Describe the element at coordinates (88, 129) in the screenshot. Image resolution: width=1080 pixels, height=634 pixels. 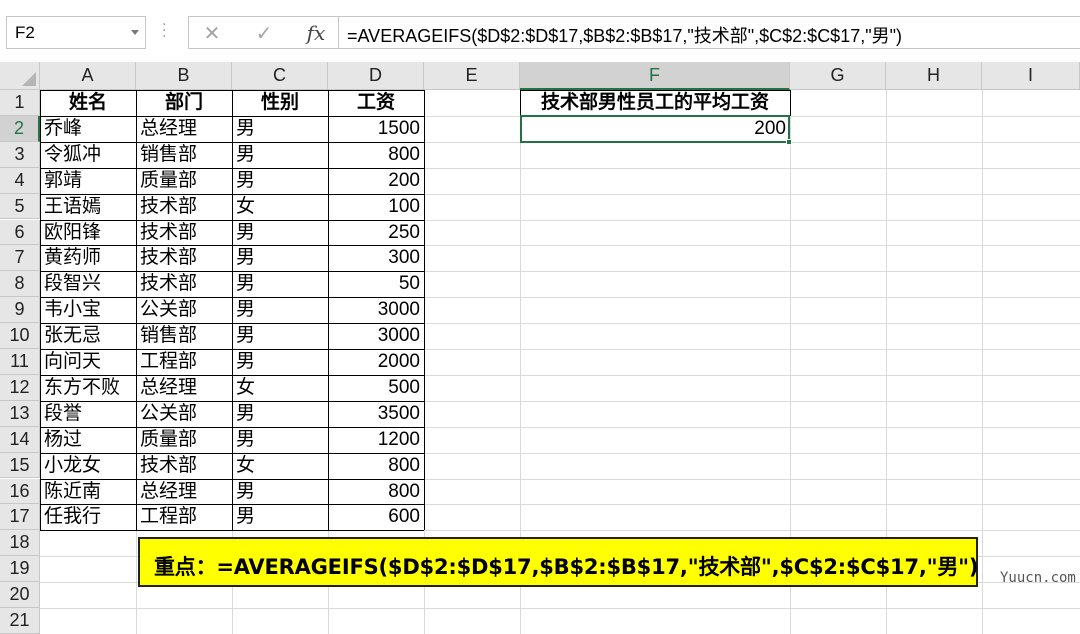
I see `table-cell: 乔峰` at that location.